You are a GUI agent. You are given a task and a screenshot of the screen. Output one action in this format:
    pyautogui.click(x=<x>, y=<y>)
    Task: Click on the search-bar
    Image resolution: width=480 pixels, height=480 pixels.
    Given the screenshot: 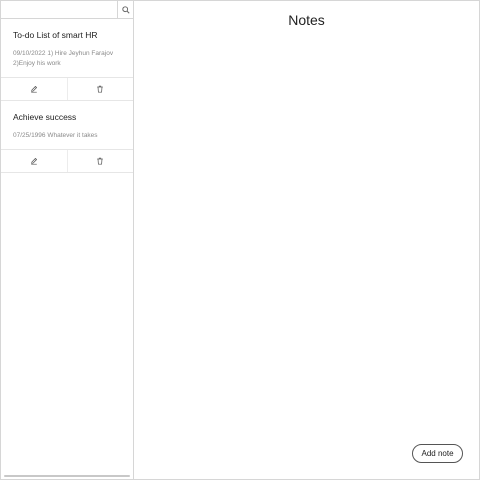 What is the action you would take?
    pyautogui.click(x=67, y=10)
    